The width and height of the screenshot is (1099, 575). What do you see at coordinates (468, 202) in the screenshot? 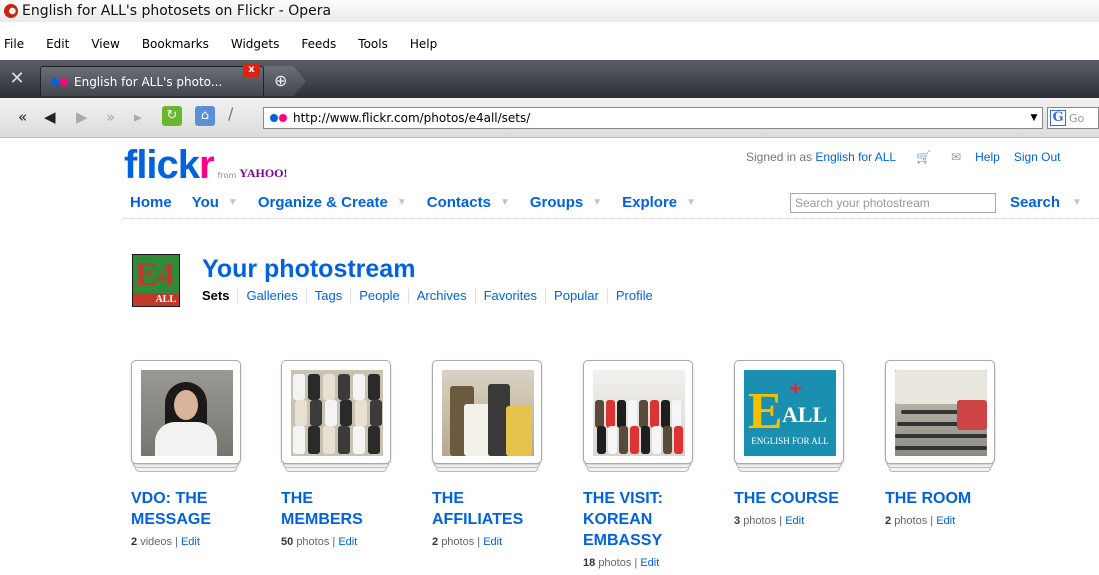
I see `nav-contacts: Contacts ▼` at bounding box center [468, 202].